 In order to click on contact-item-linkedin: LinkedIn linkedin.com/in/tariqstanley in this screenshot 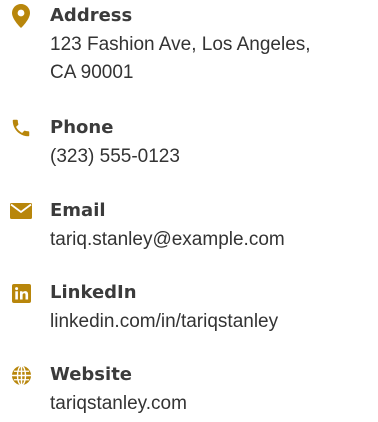, I will do `click(189, 310)`.